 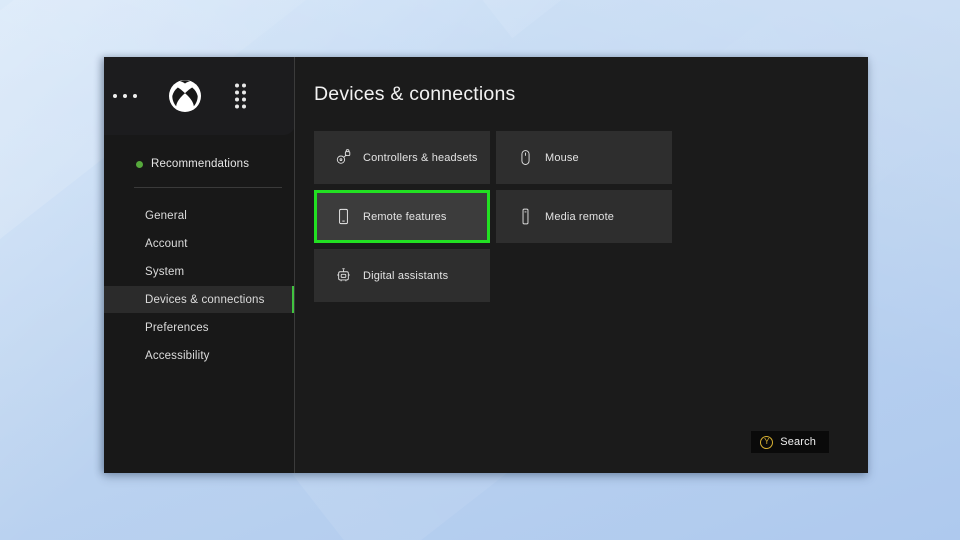 What do you see at coordinates (406, 275) in the screenshot?
I see `tile-label: Digital assistants` at bounding box center [406, 275].